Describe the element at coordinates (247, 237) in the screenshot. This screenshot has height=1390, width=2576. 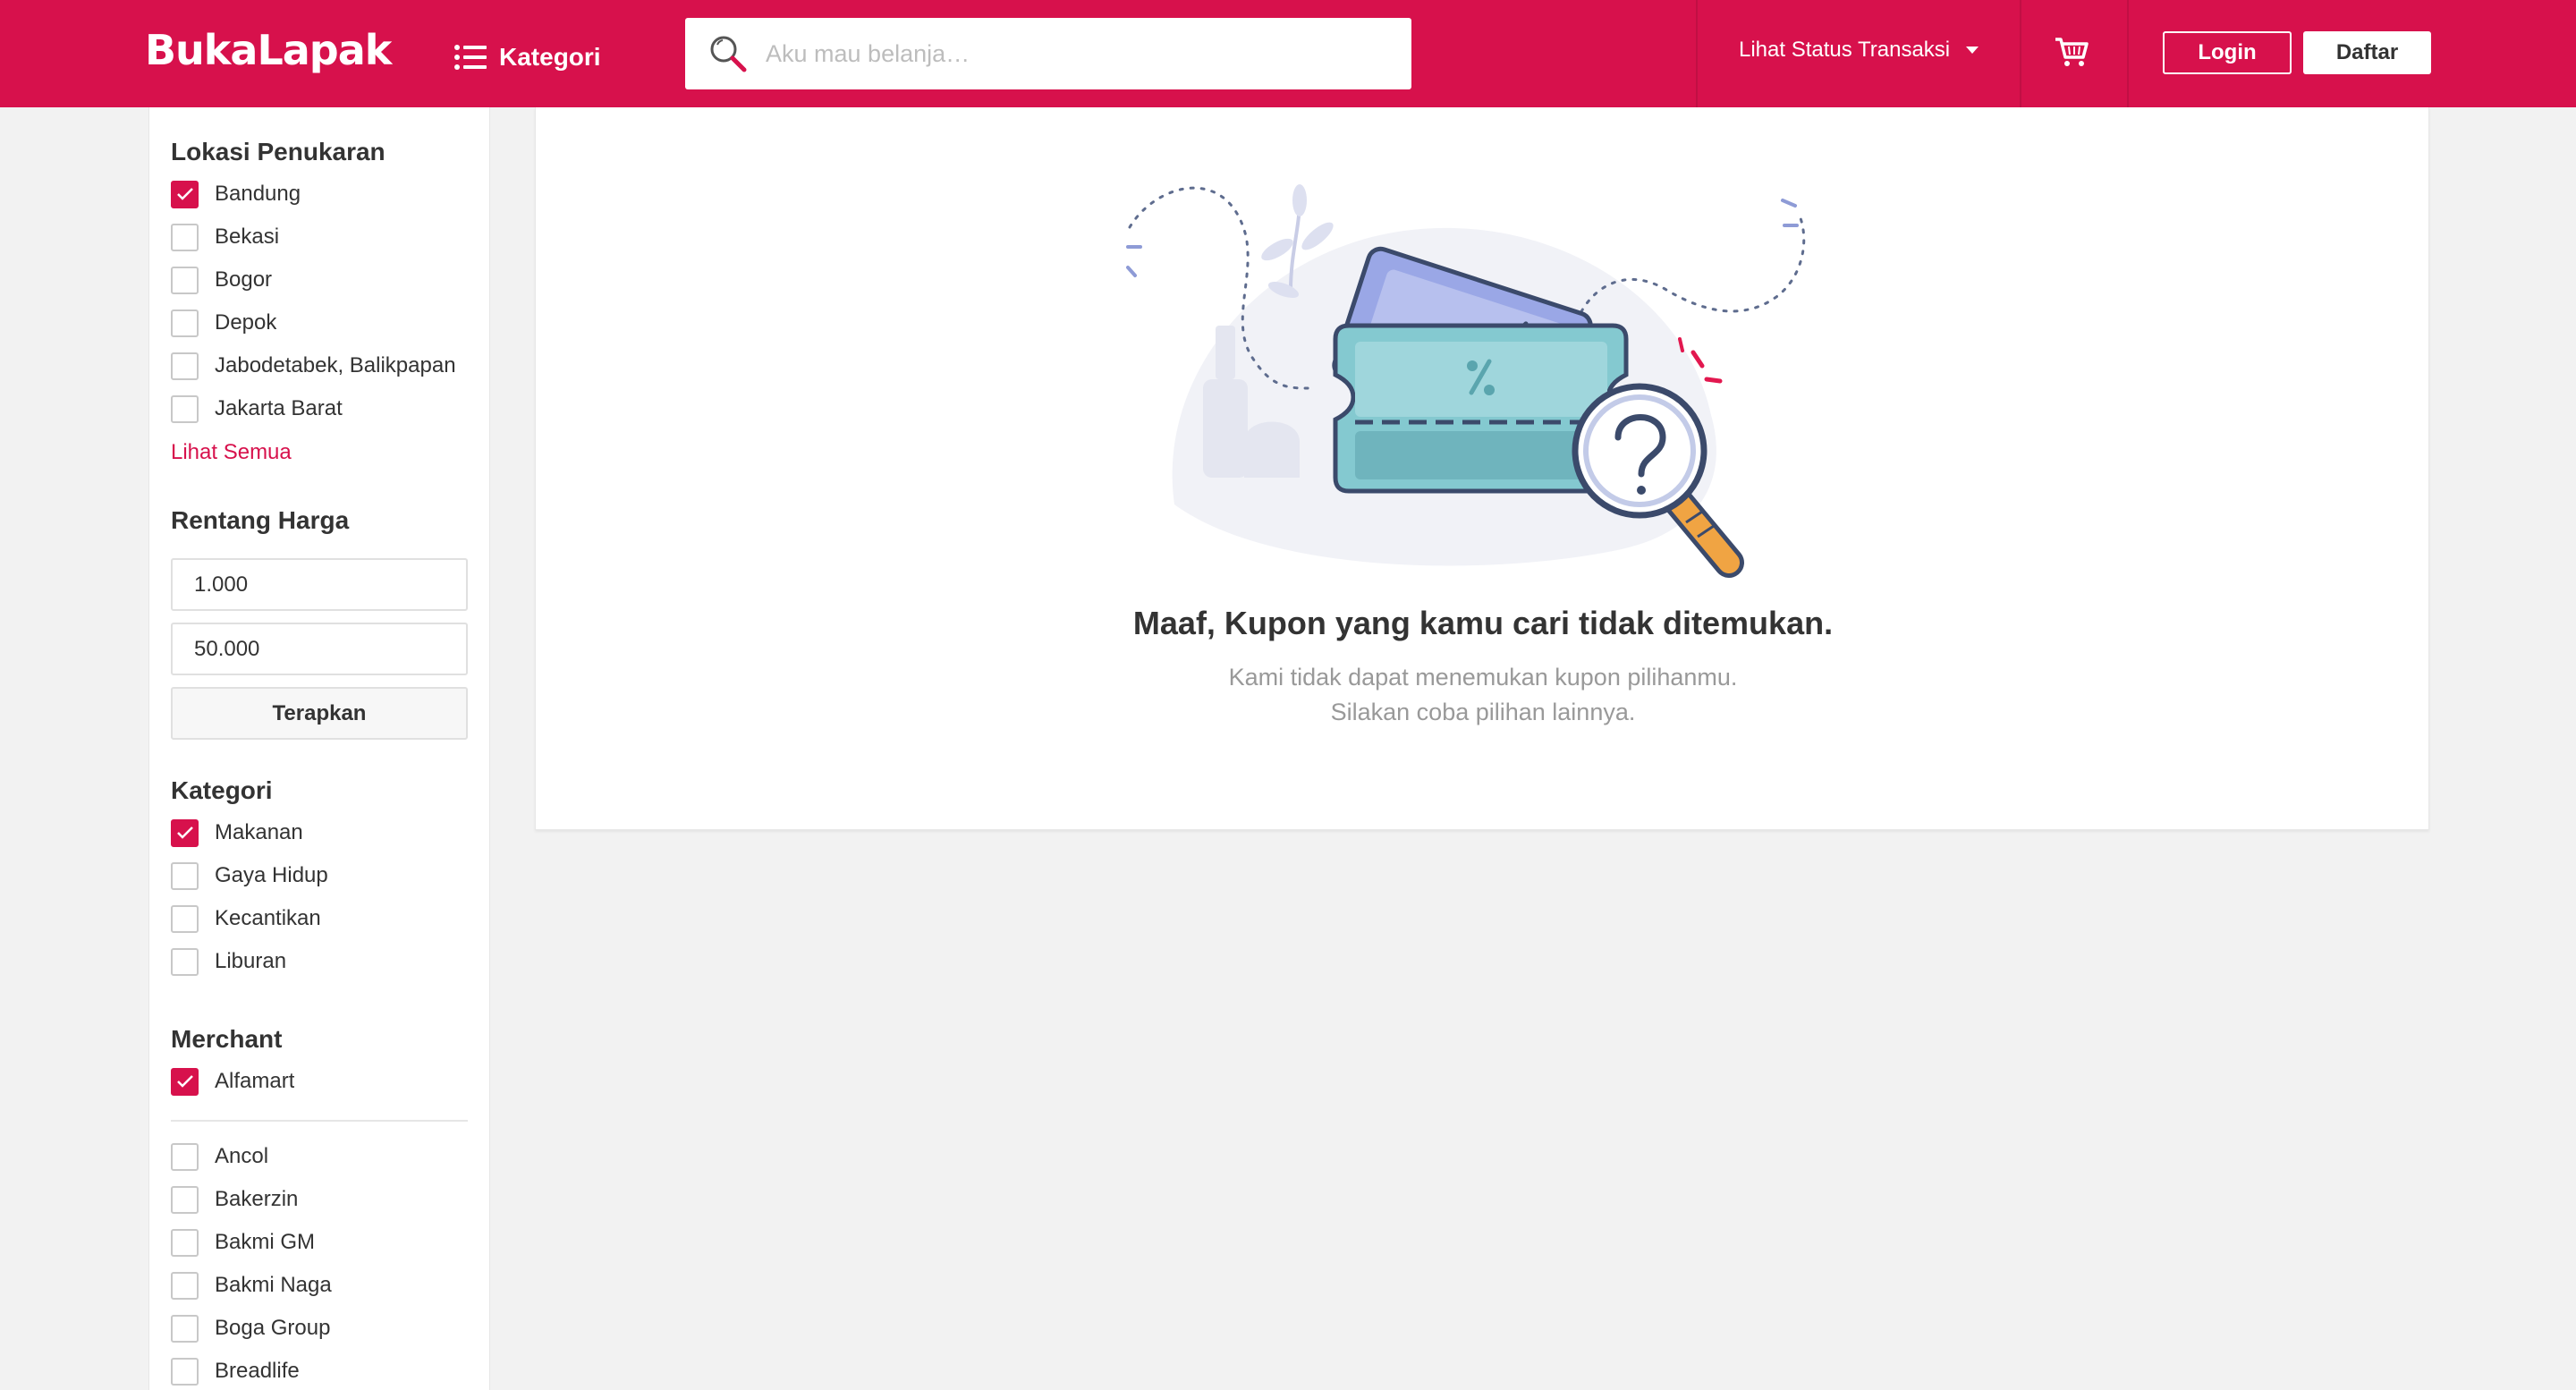
I see `filter-label: Bekasi` at that location.